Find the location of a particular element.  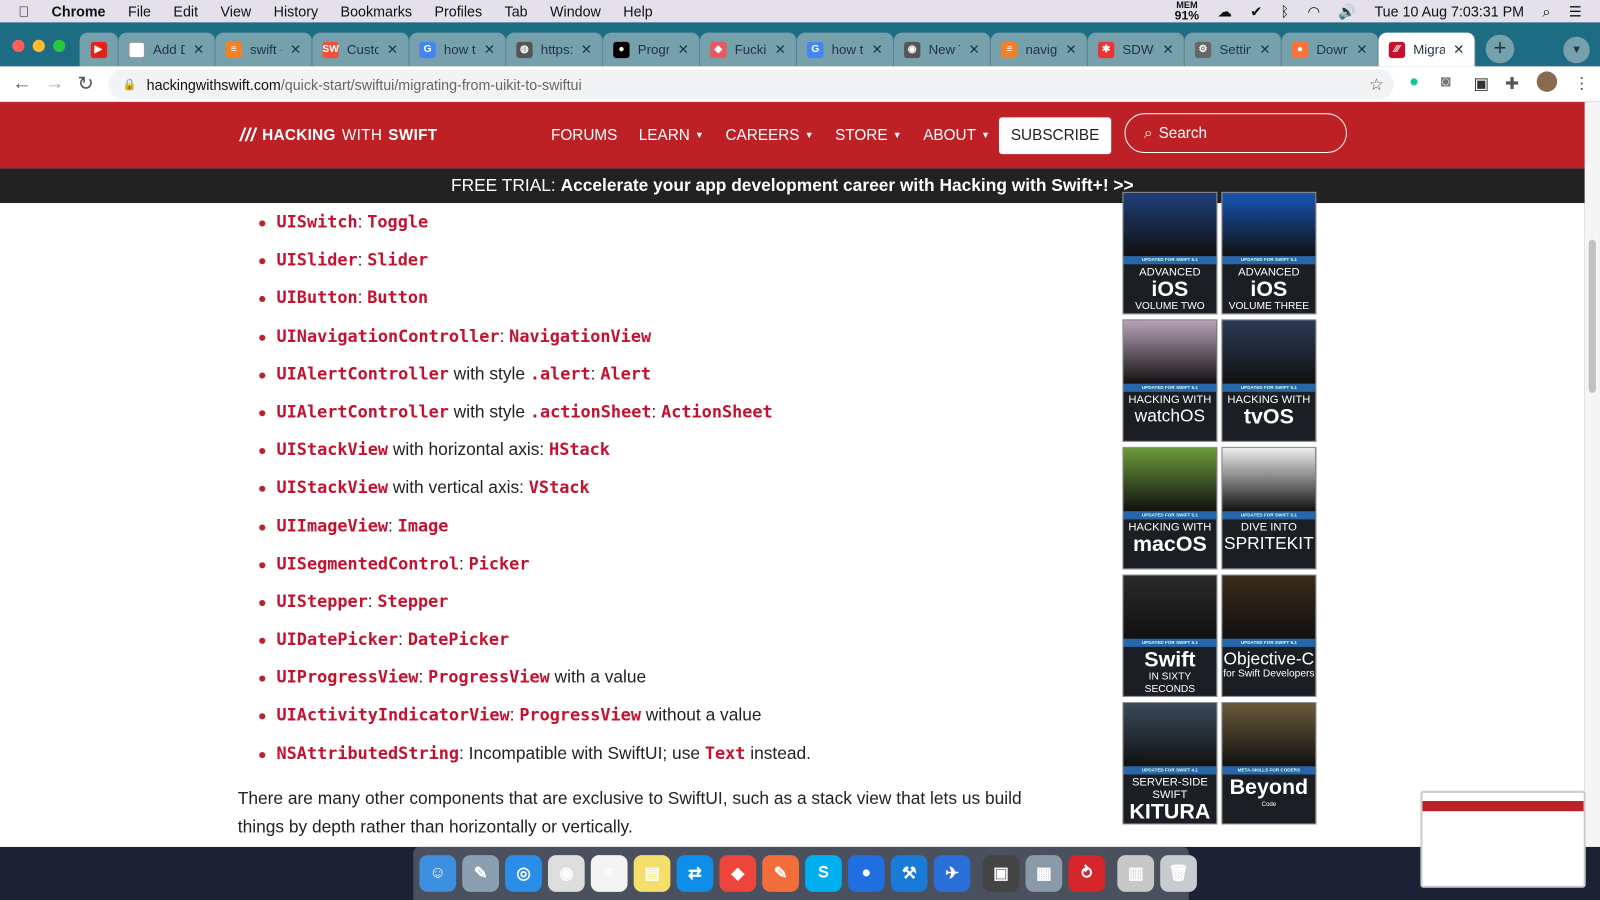

menu-item-profiles: Profiles is located at coordinates (458, 11).